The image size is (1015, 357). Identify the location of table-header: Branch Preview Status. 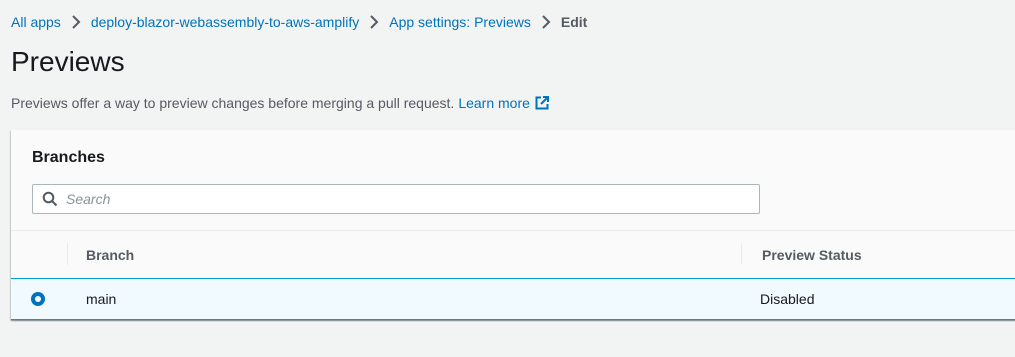
(513, 255).